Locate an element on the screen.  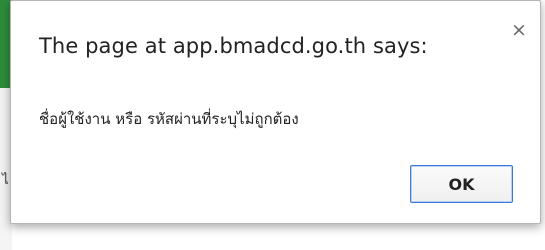
dialog-title: The page at app.bmadcd.go.th says: is located at coordinates (233, 46).